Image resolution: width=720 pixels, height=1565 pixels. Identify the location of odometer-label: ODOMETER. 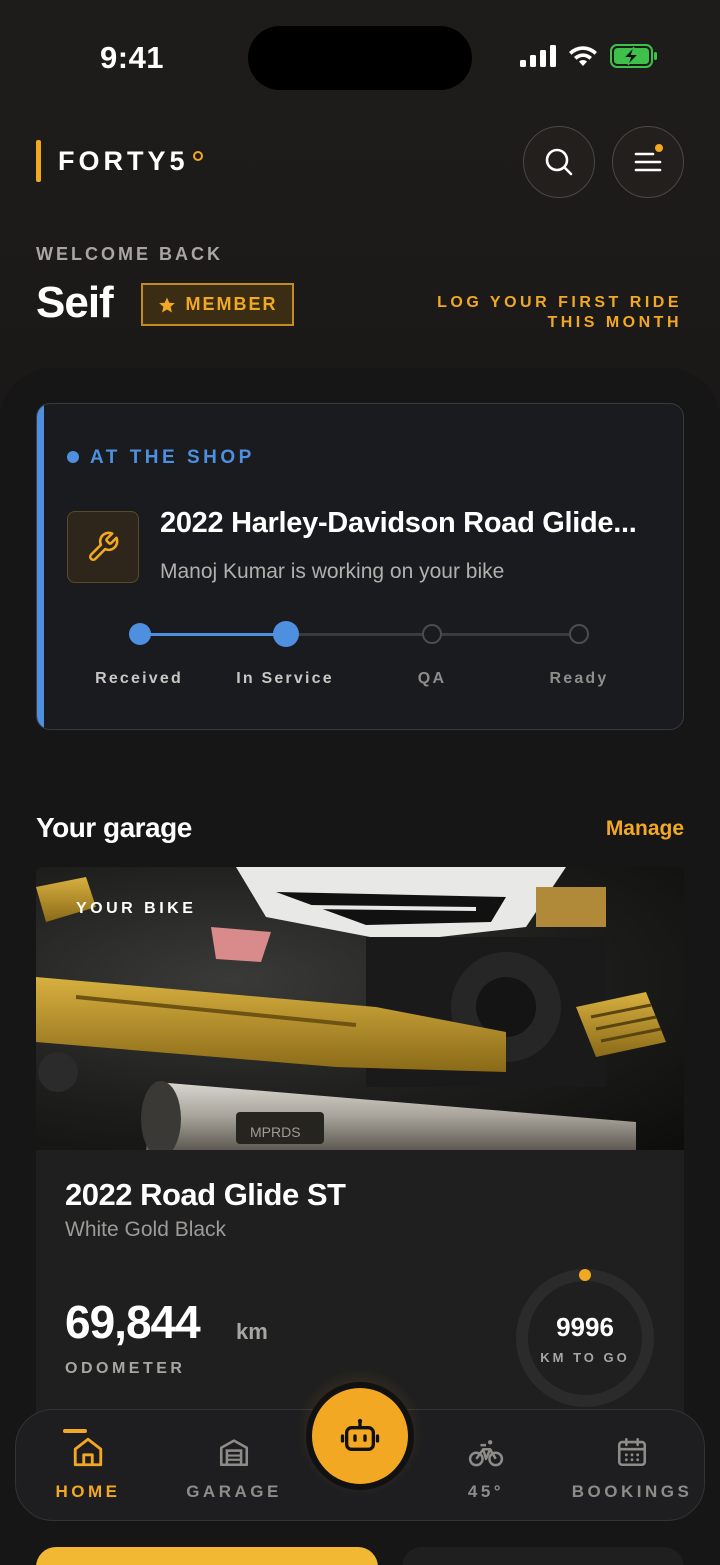
(125, 1368).